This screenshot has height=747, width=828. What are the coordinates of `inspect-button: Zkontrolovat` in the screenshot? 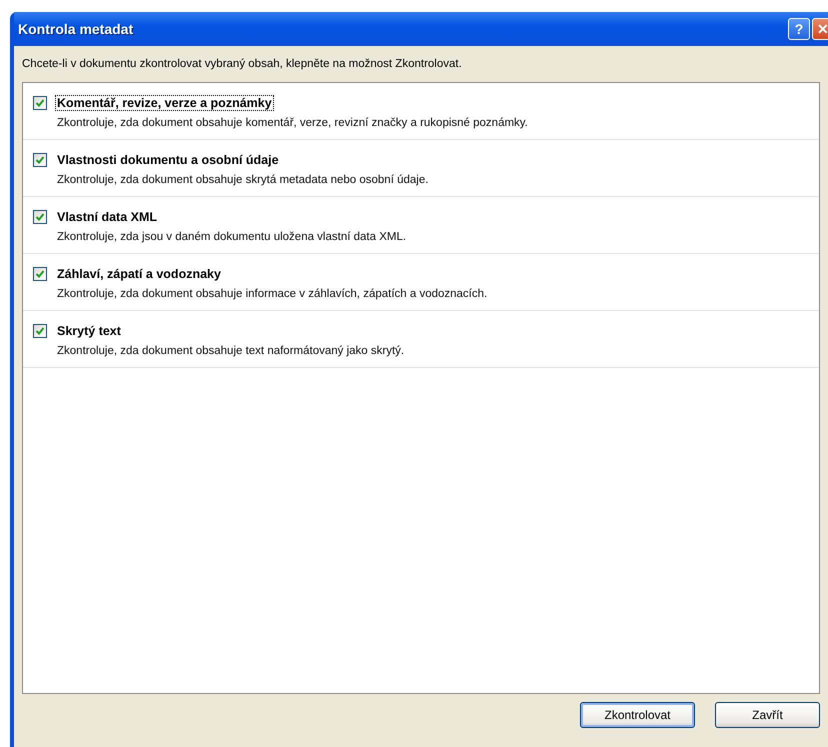 It's located at (637, 715).